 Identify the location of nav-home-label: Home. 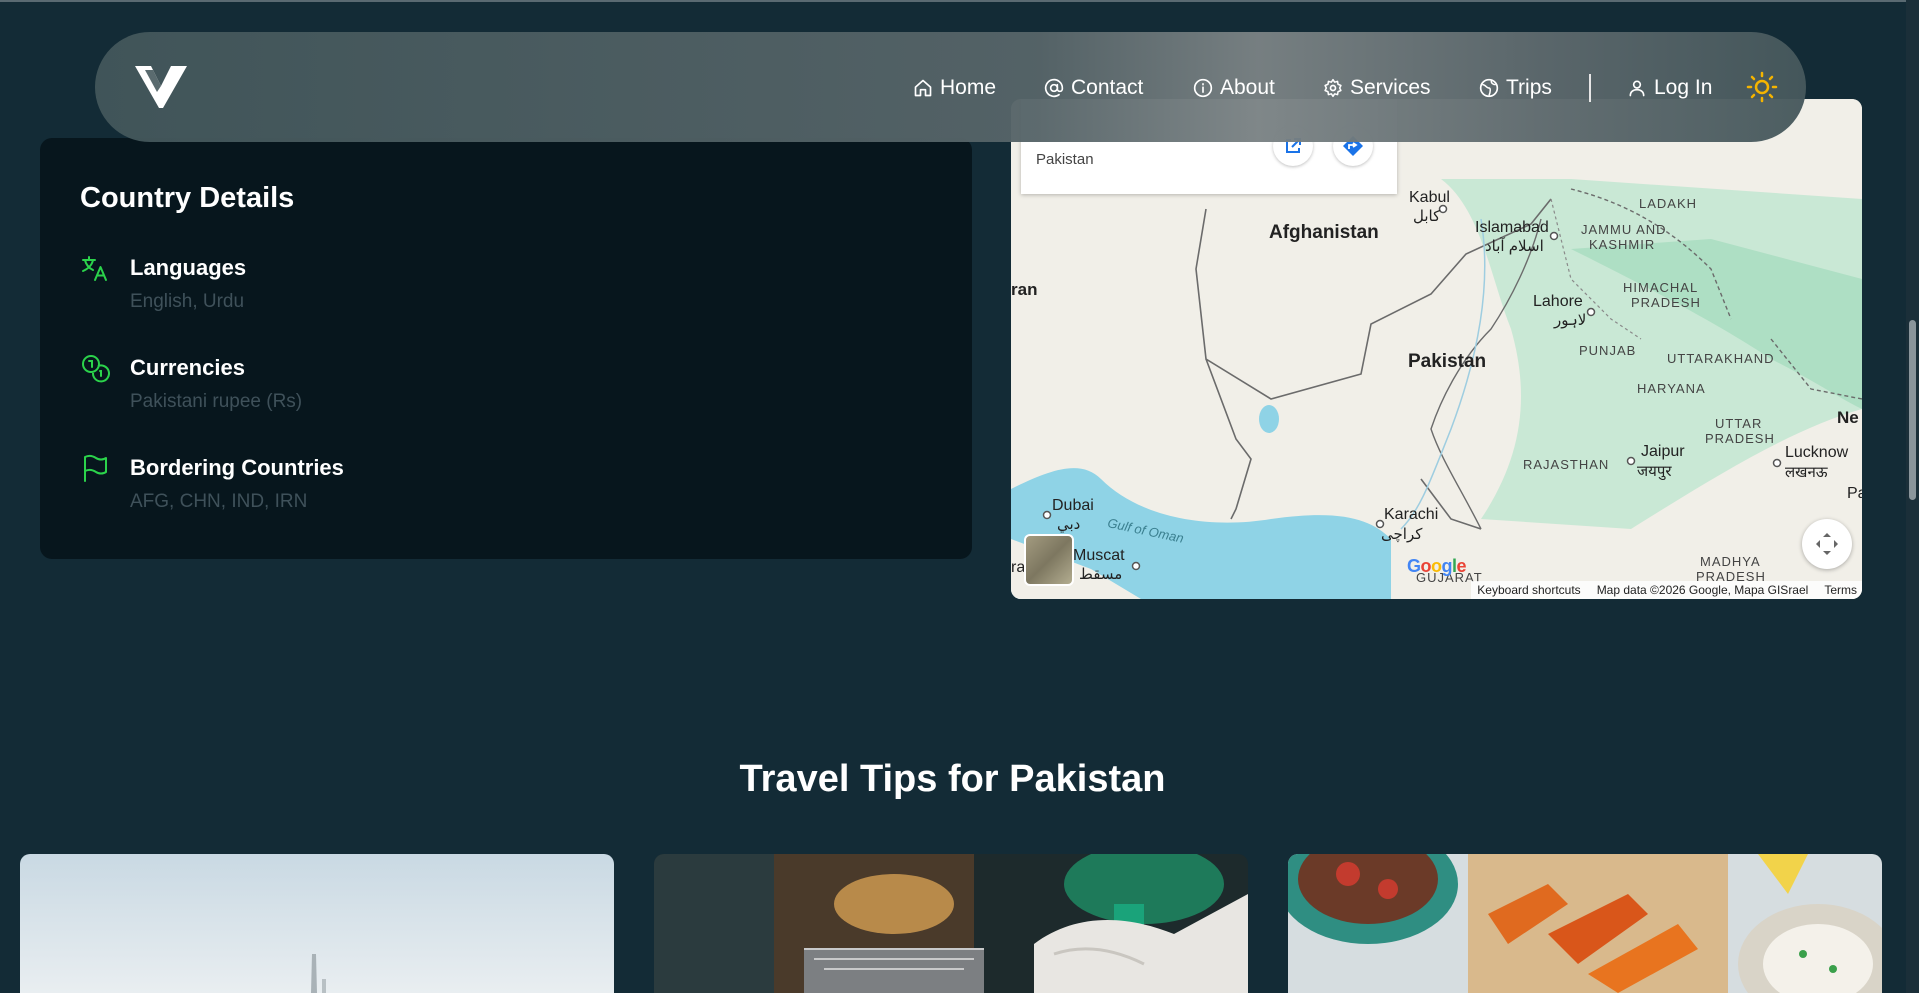
(968, 87).